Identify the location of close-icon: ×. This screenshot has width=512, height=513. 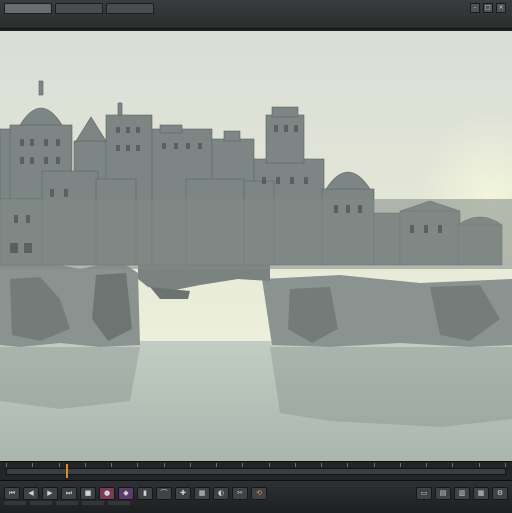
(501, 8).